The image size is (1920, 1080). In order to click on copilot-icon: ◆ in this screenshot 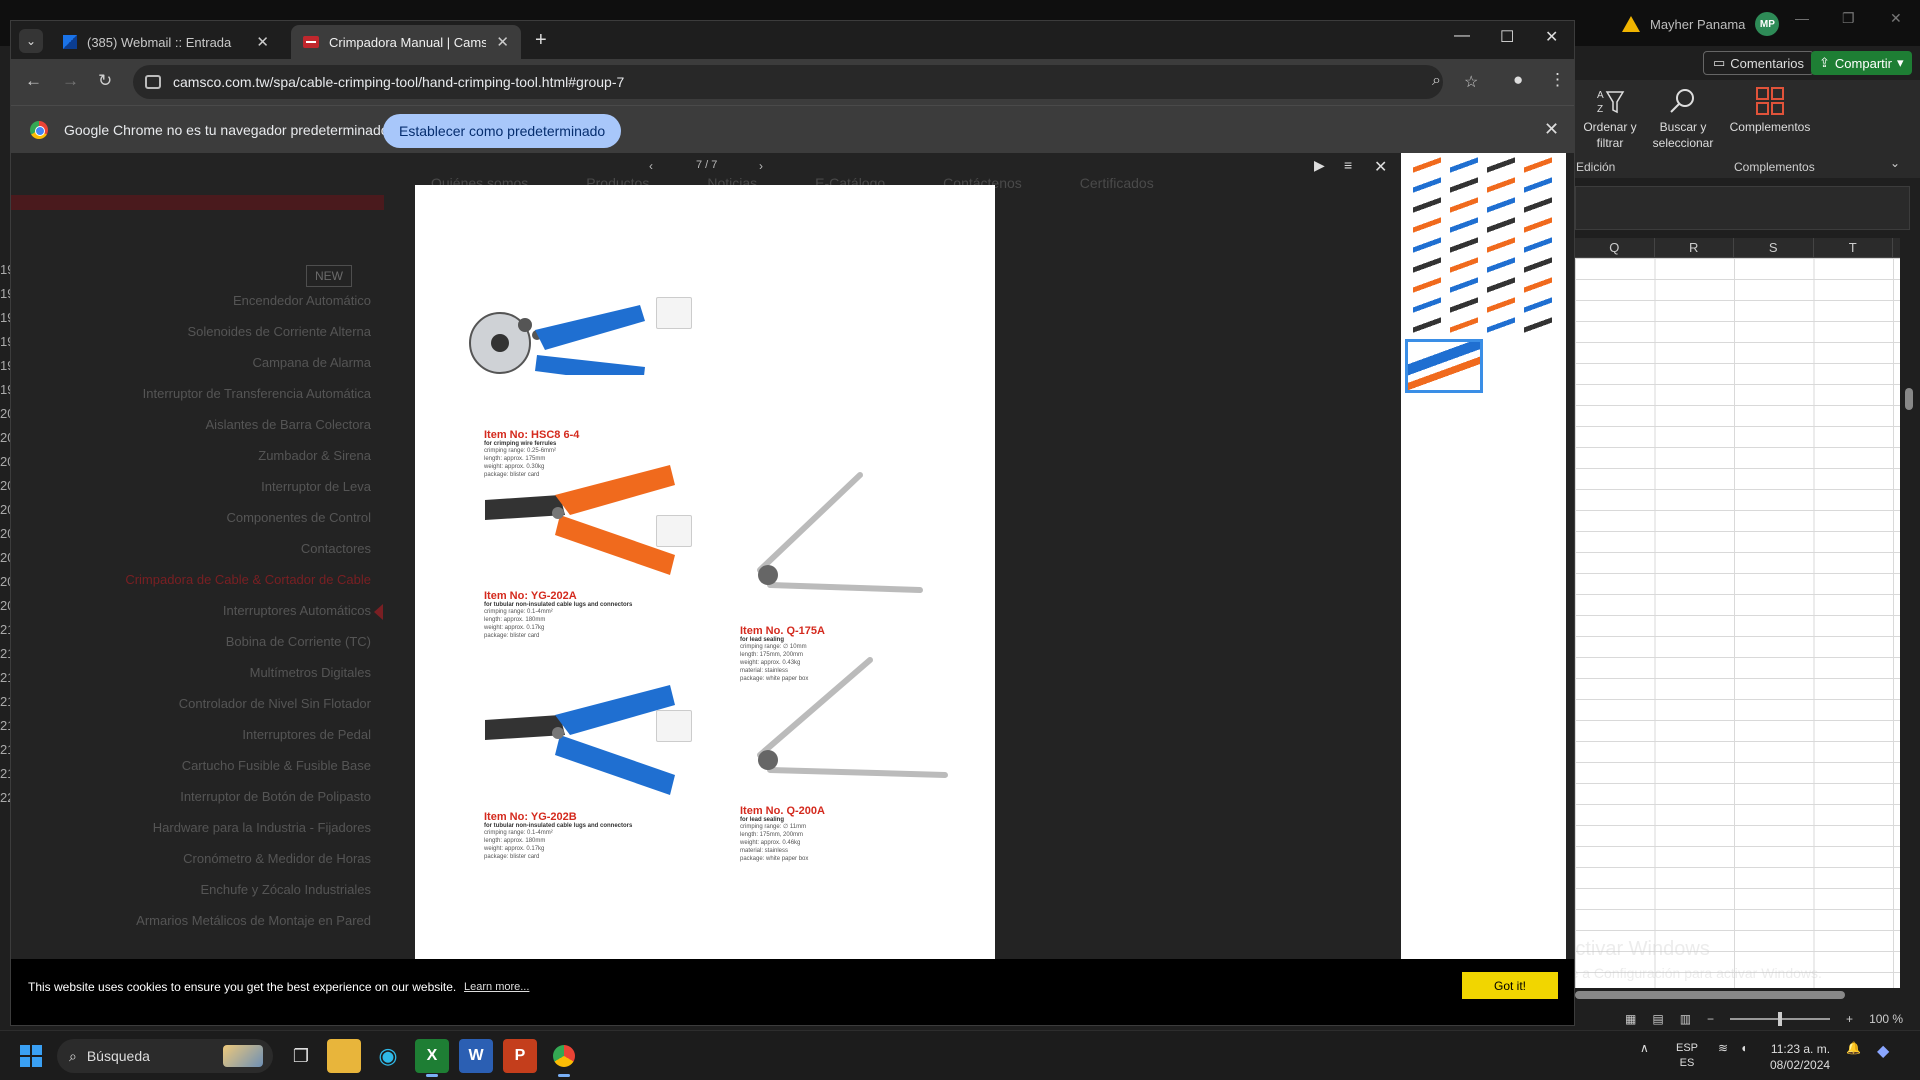, I will do `click(1883, 1051)`.